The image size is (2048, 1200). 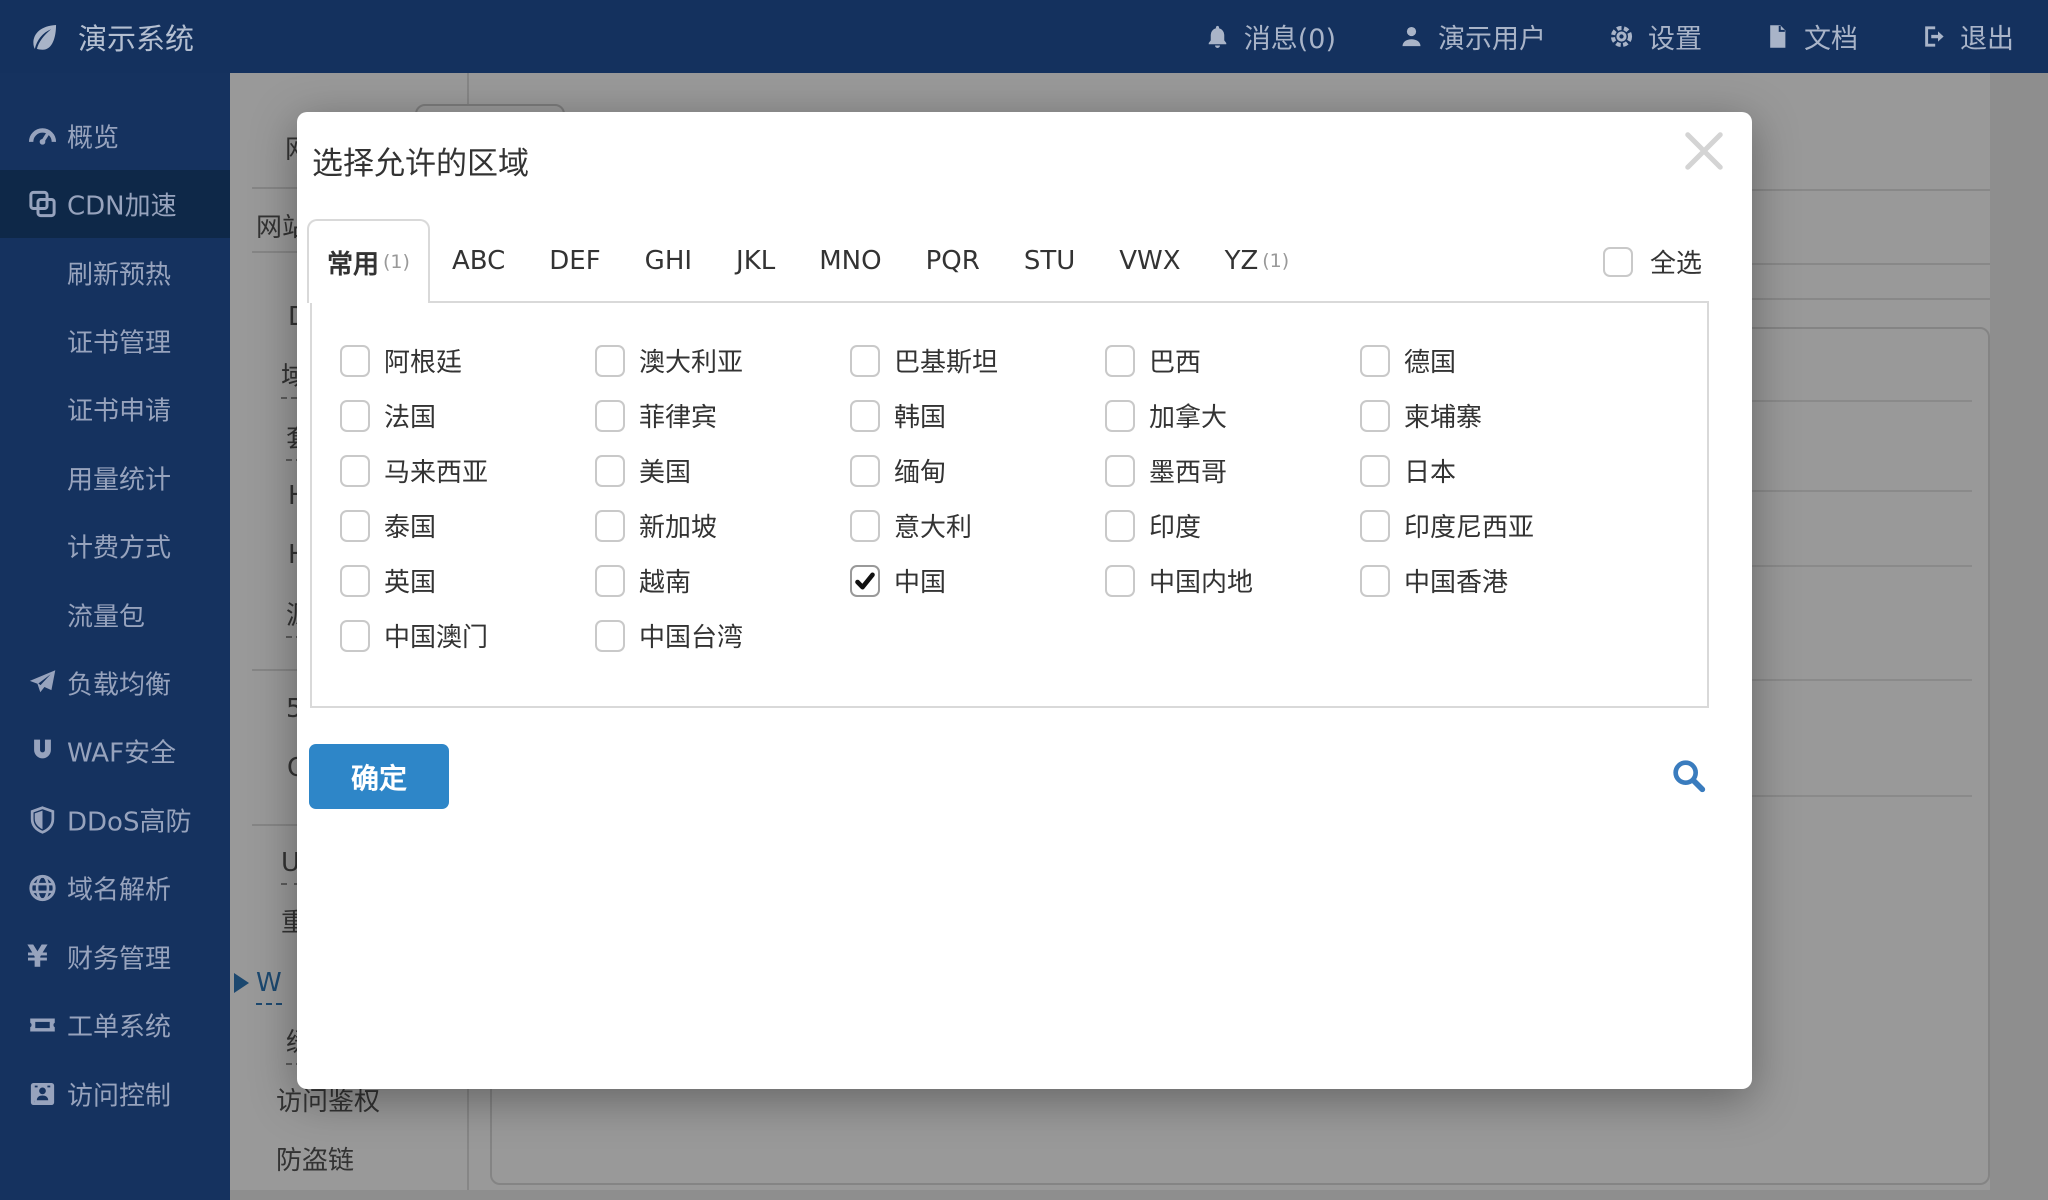 What do you see at coordinates (115, 751) in the screenshot?
I see `sidebar-item-waf: WAF安全` at bounding box center [115, 751].